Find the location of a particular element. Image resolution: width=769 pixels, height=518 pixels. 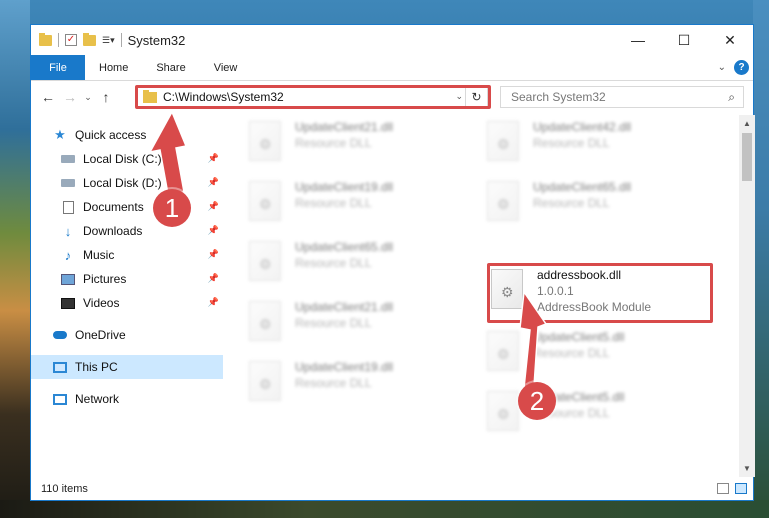

computer-icon is located at coordinates (60, 367).